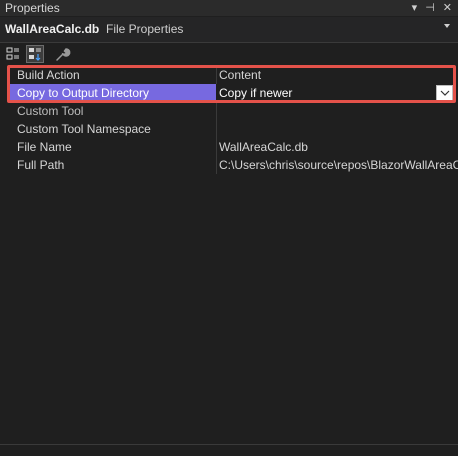 The width and height of the screenshot is (458, 456). I want to click on properties-title-bar: Properties ▾ ⊣ ✕, so click(229, 8).